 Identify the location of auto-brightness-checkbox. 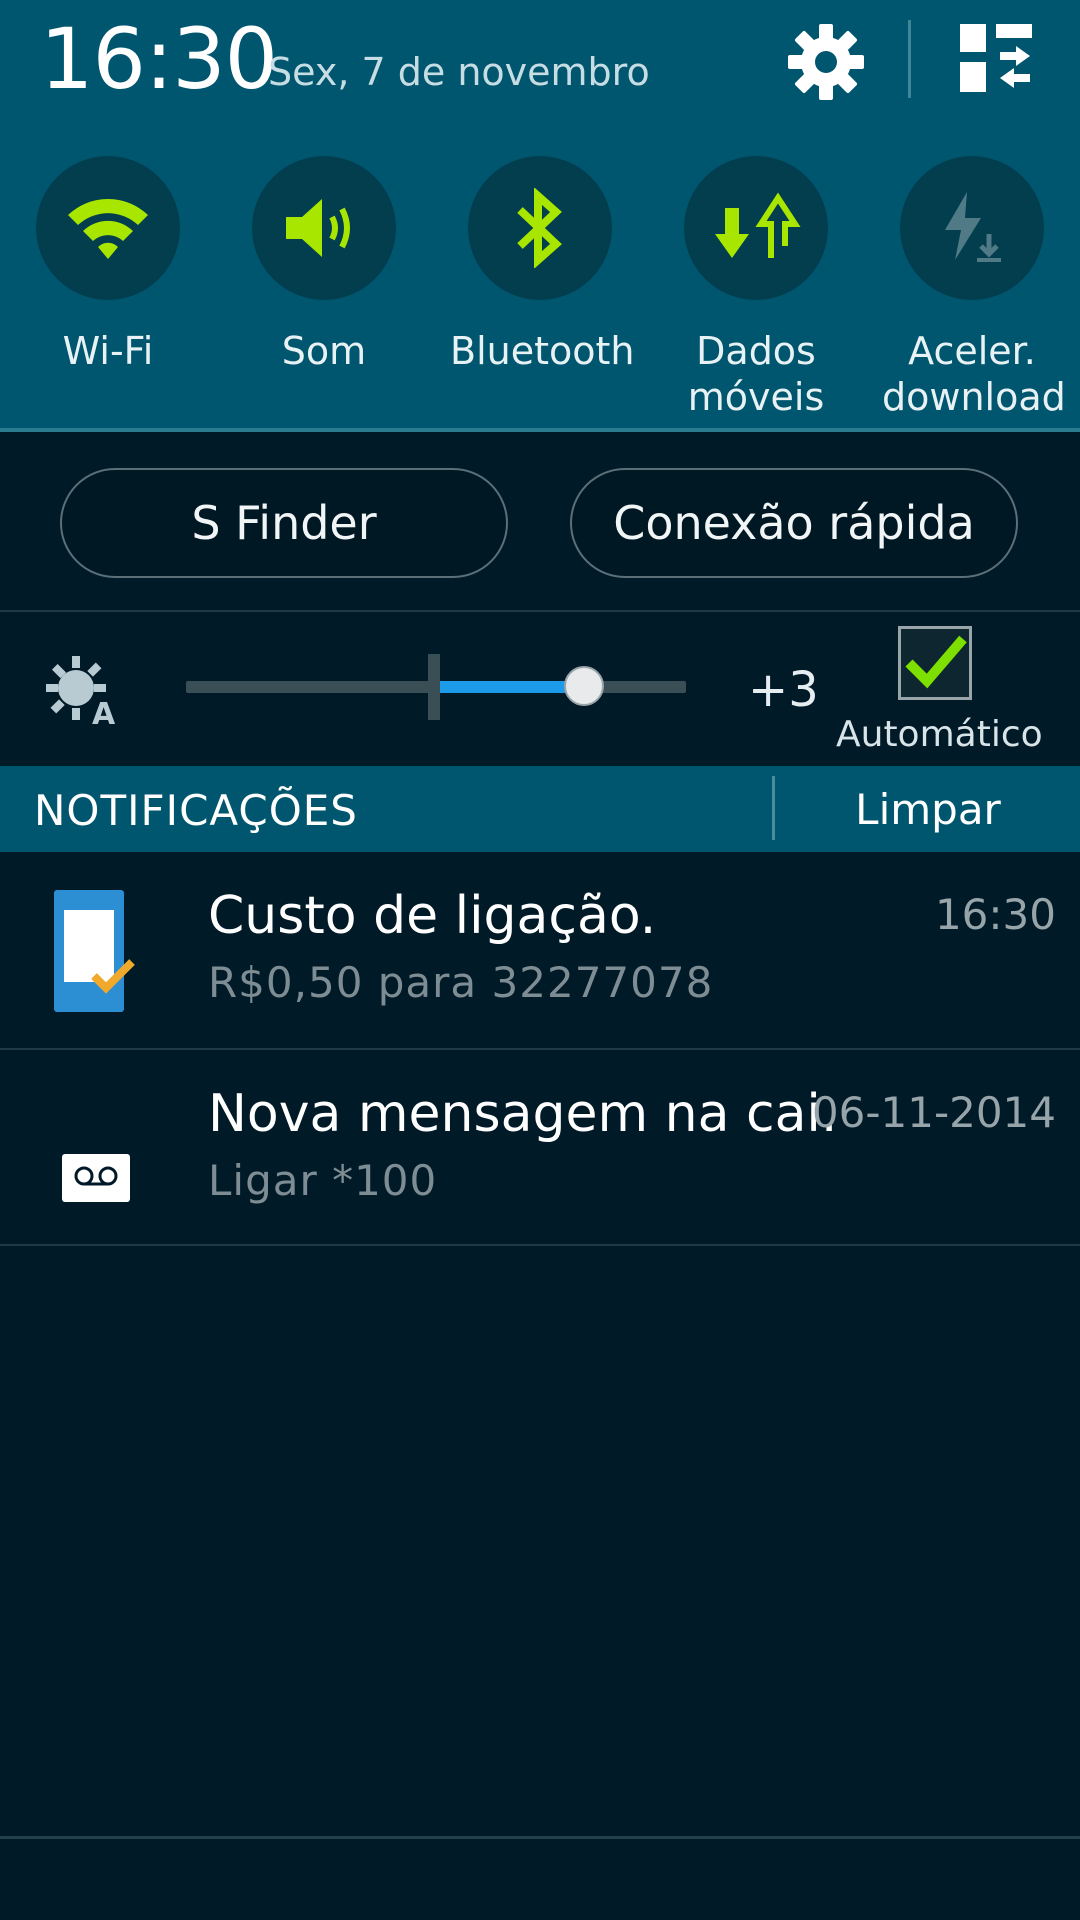
(935, 663).